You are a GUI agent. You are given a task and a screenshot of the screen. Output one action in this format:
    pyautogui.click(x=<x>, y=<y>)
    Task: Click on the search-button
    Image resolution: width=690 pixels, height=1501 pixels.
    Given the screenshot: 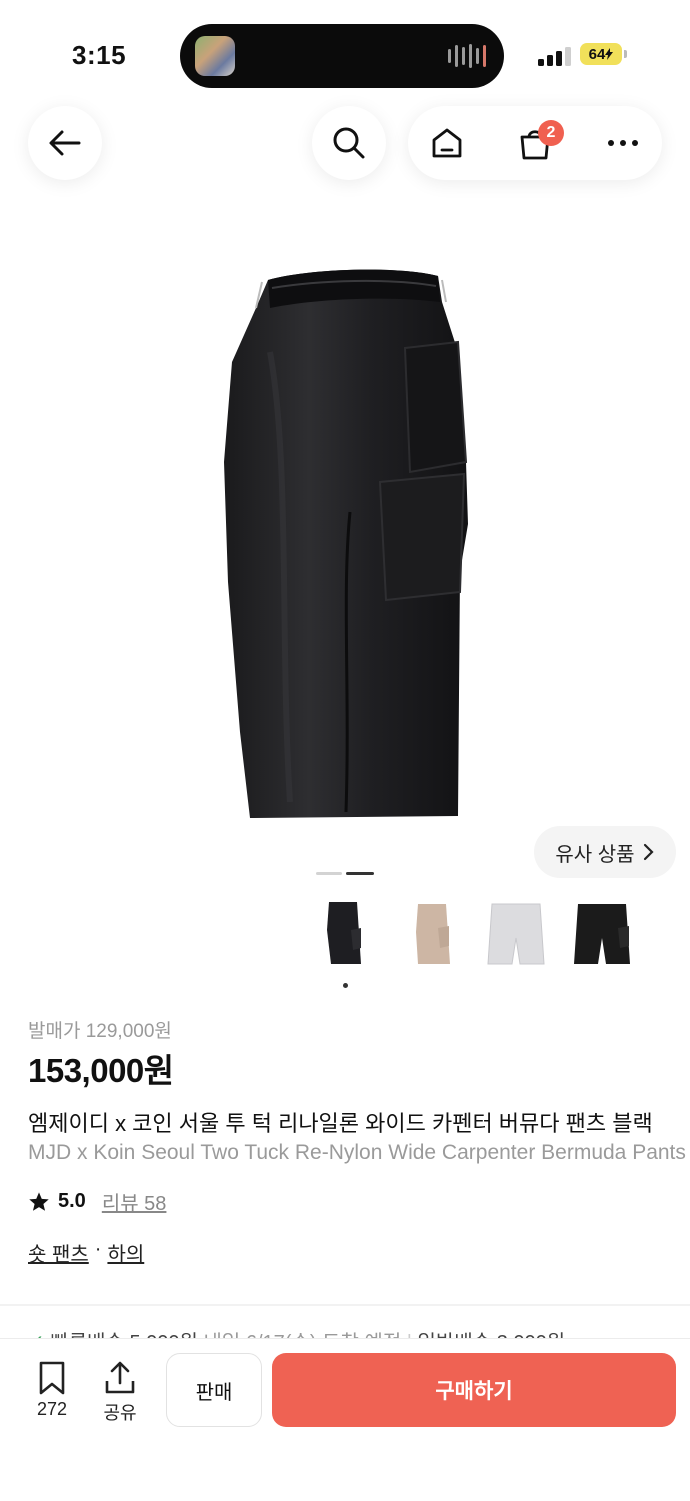 What is the action you would take?
    pyautogui.click(x=349, y=143)
    